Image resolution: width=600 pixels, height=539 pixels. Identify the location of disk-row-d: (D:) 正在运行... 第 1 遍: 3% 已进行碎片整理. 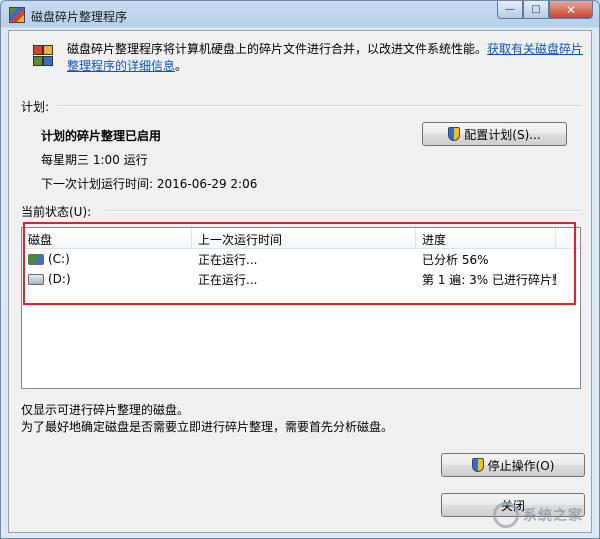
(301, 279).